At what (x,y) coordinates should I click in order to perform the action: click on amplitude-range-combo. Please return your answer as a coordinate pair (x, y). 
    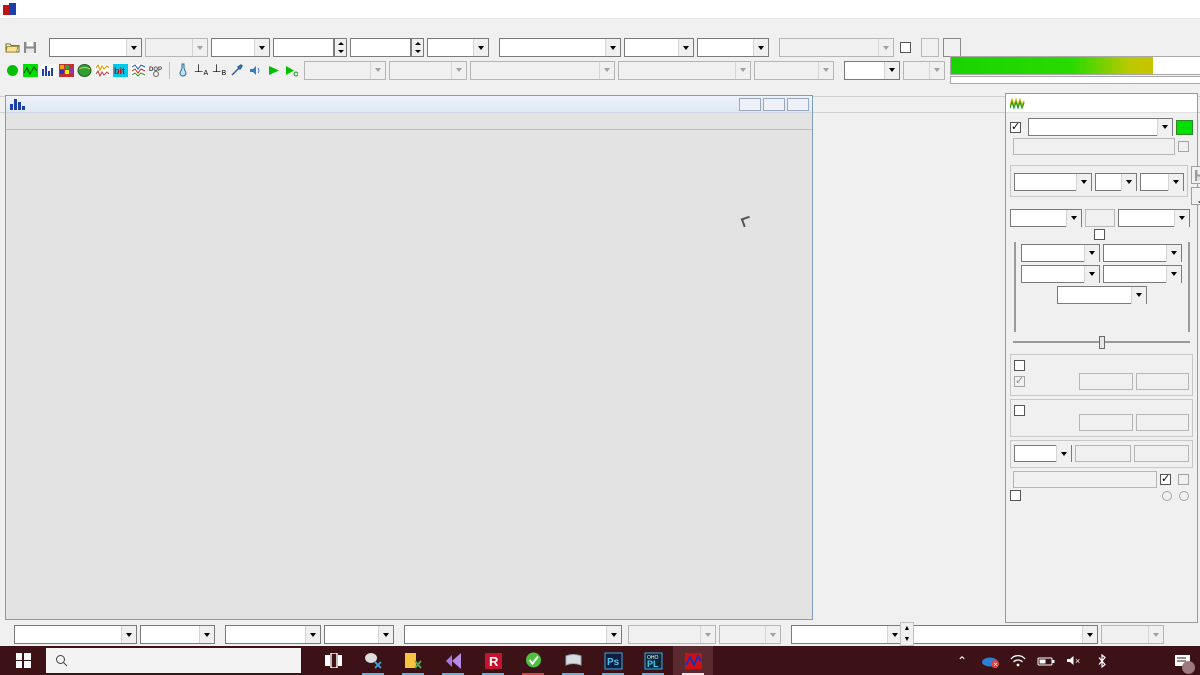
    Looking at the image, I should click on (273, 634).